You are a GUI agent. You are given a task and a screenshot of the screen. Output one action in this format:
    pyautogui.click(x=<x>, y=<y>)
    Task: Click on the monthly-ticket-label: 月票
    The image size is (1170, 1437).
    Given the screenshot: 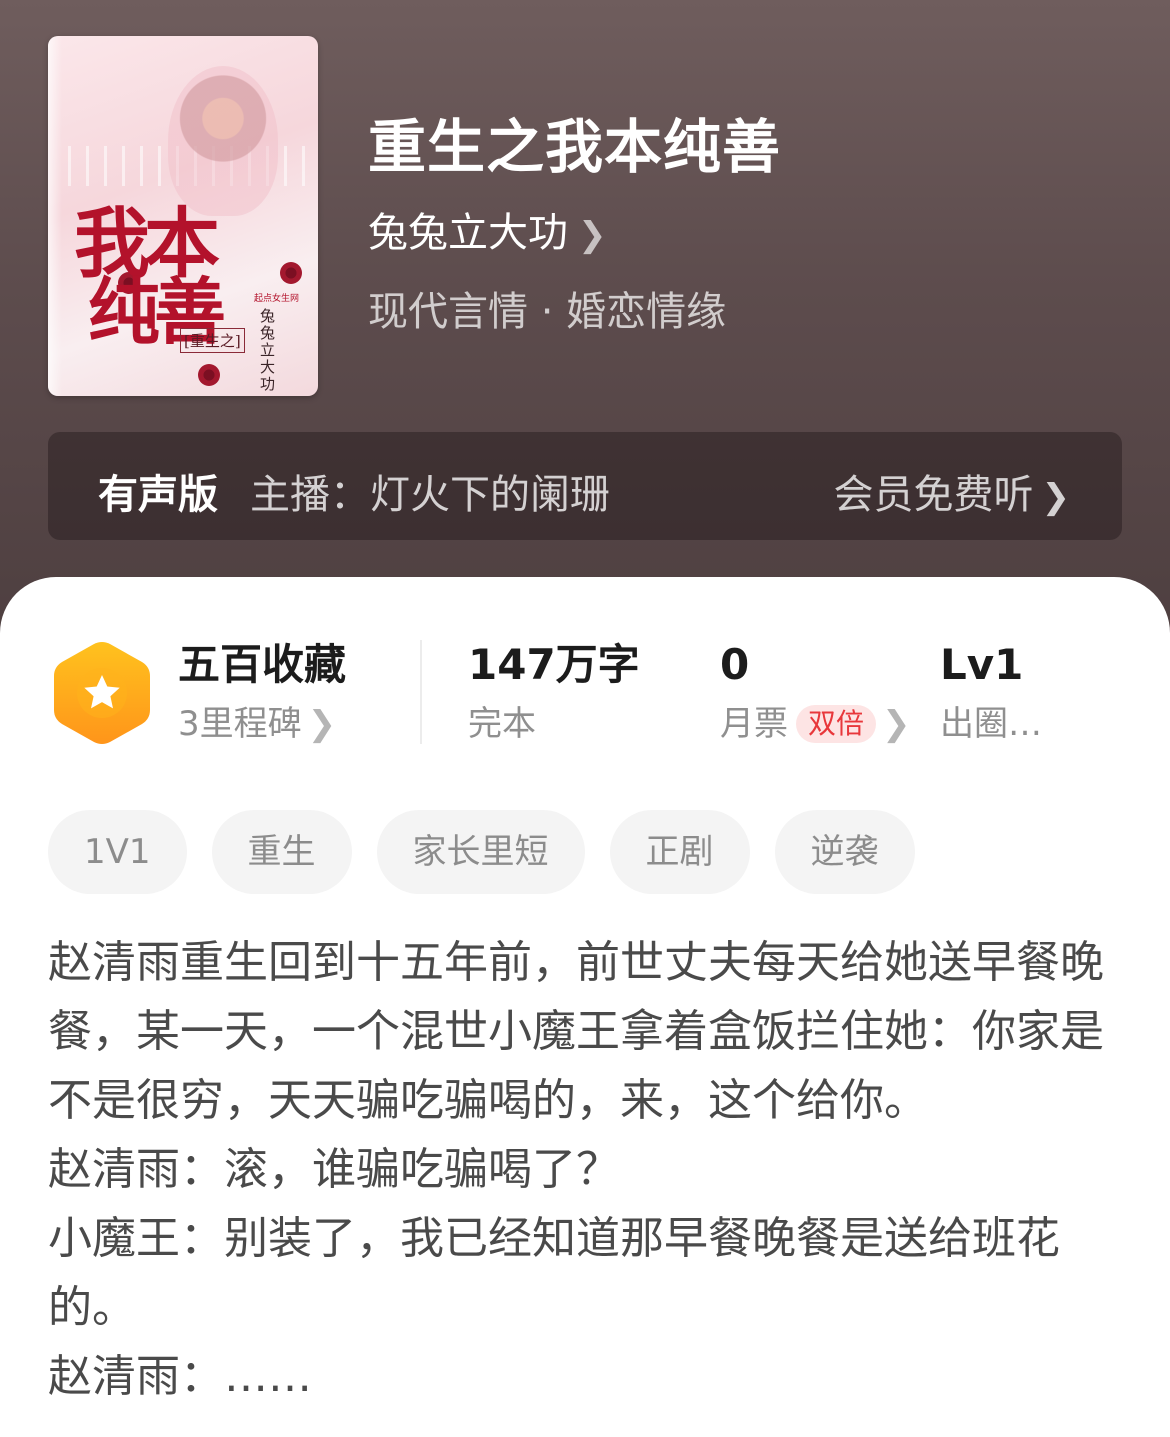 What is the action you would take?
    pyautogui.click(x=754, y=724)
    